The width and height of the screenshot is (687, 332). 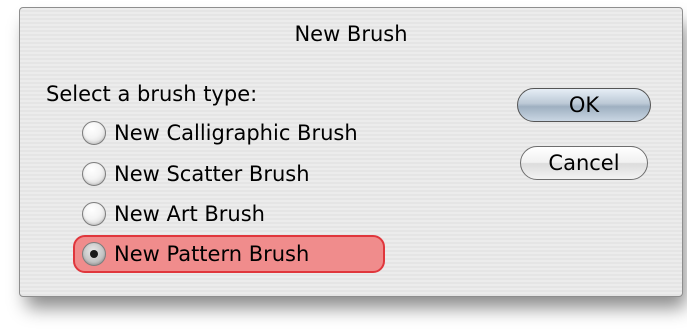 What do you see at coordinates (212, 254) in the screenshot?
I see `option-label: New Pattern Brush` at bounding box center [212, 254].